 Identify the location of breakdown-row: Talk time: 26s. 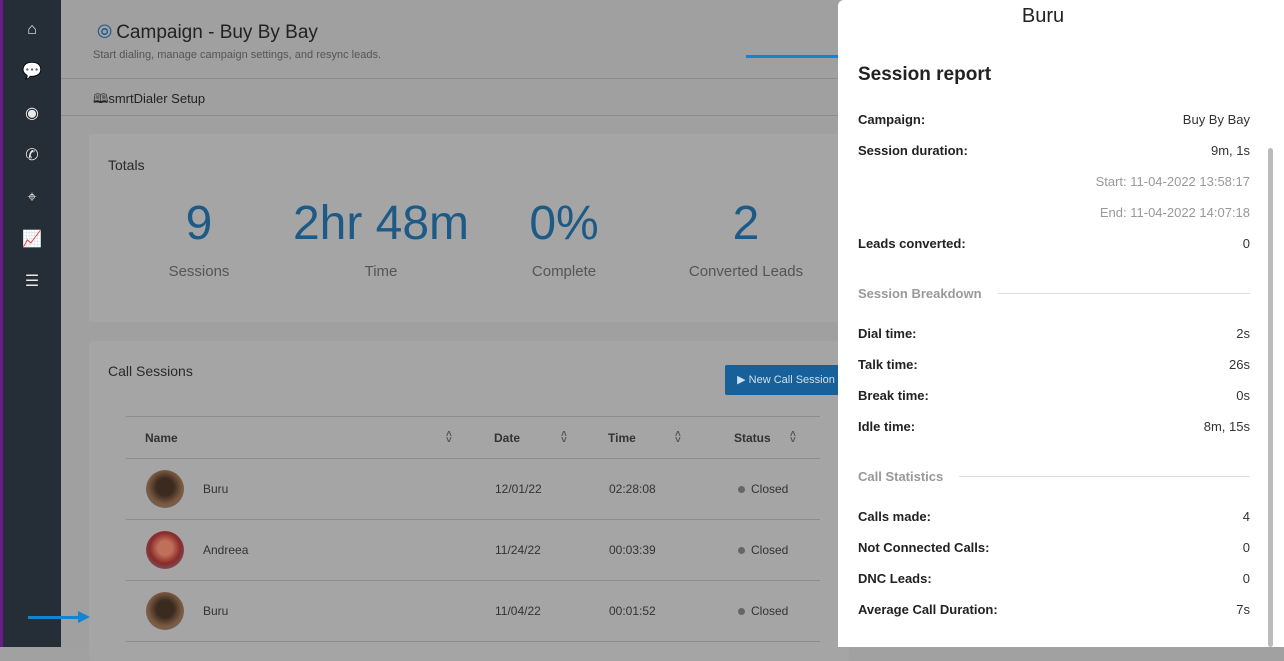
(1054, 364).